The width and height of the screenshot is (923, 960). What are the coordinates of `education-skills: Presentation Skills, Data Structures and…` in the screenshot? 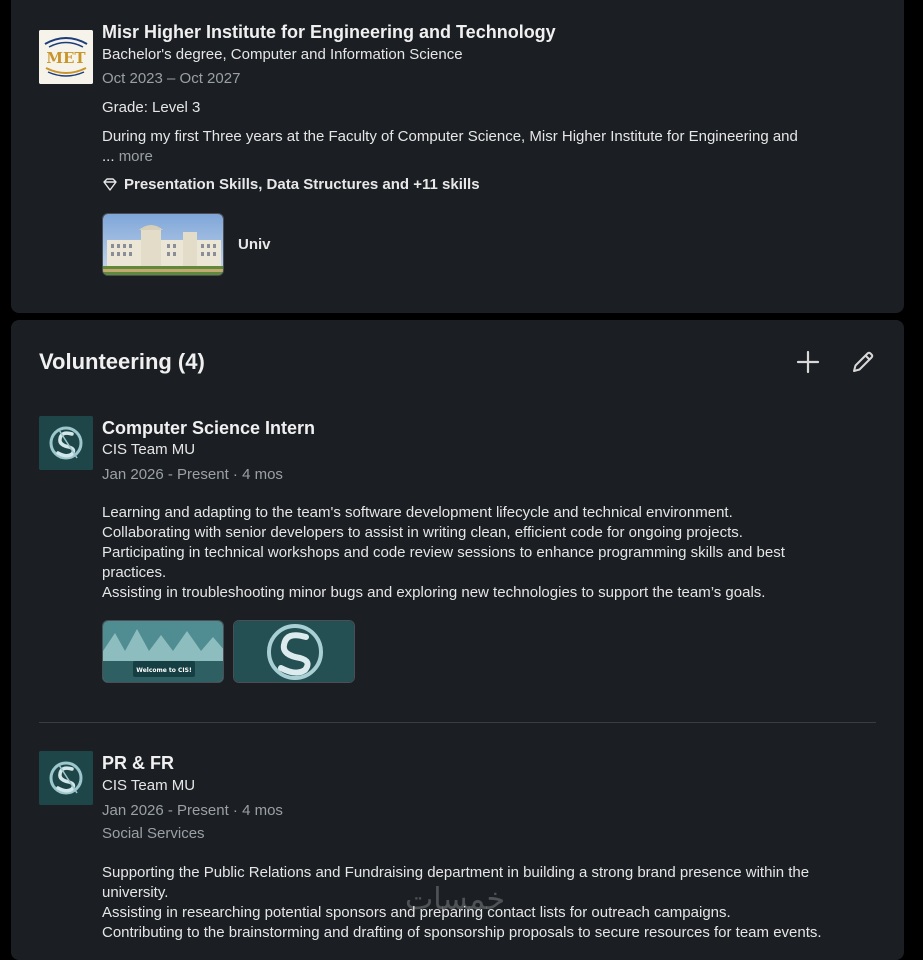 It's located at (291, 184).